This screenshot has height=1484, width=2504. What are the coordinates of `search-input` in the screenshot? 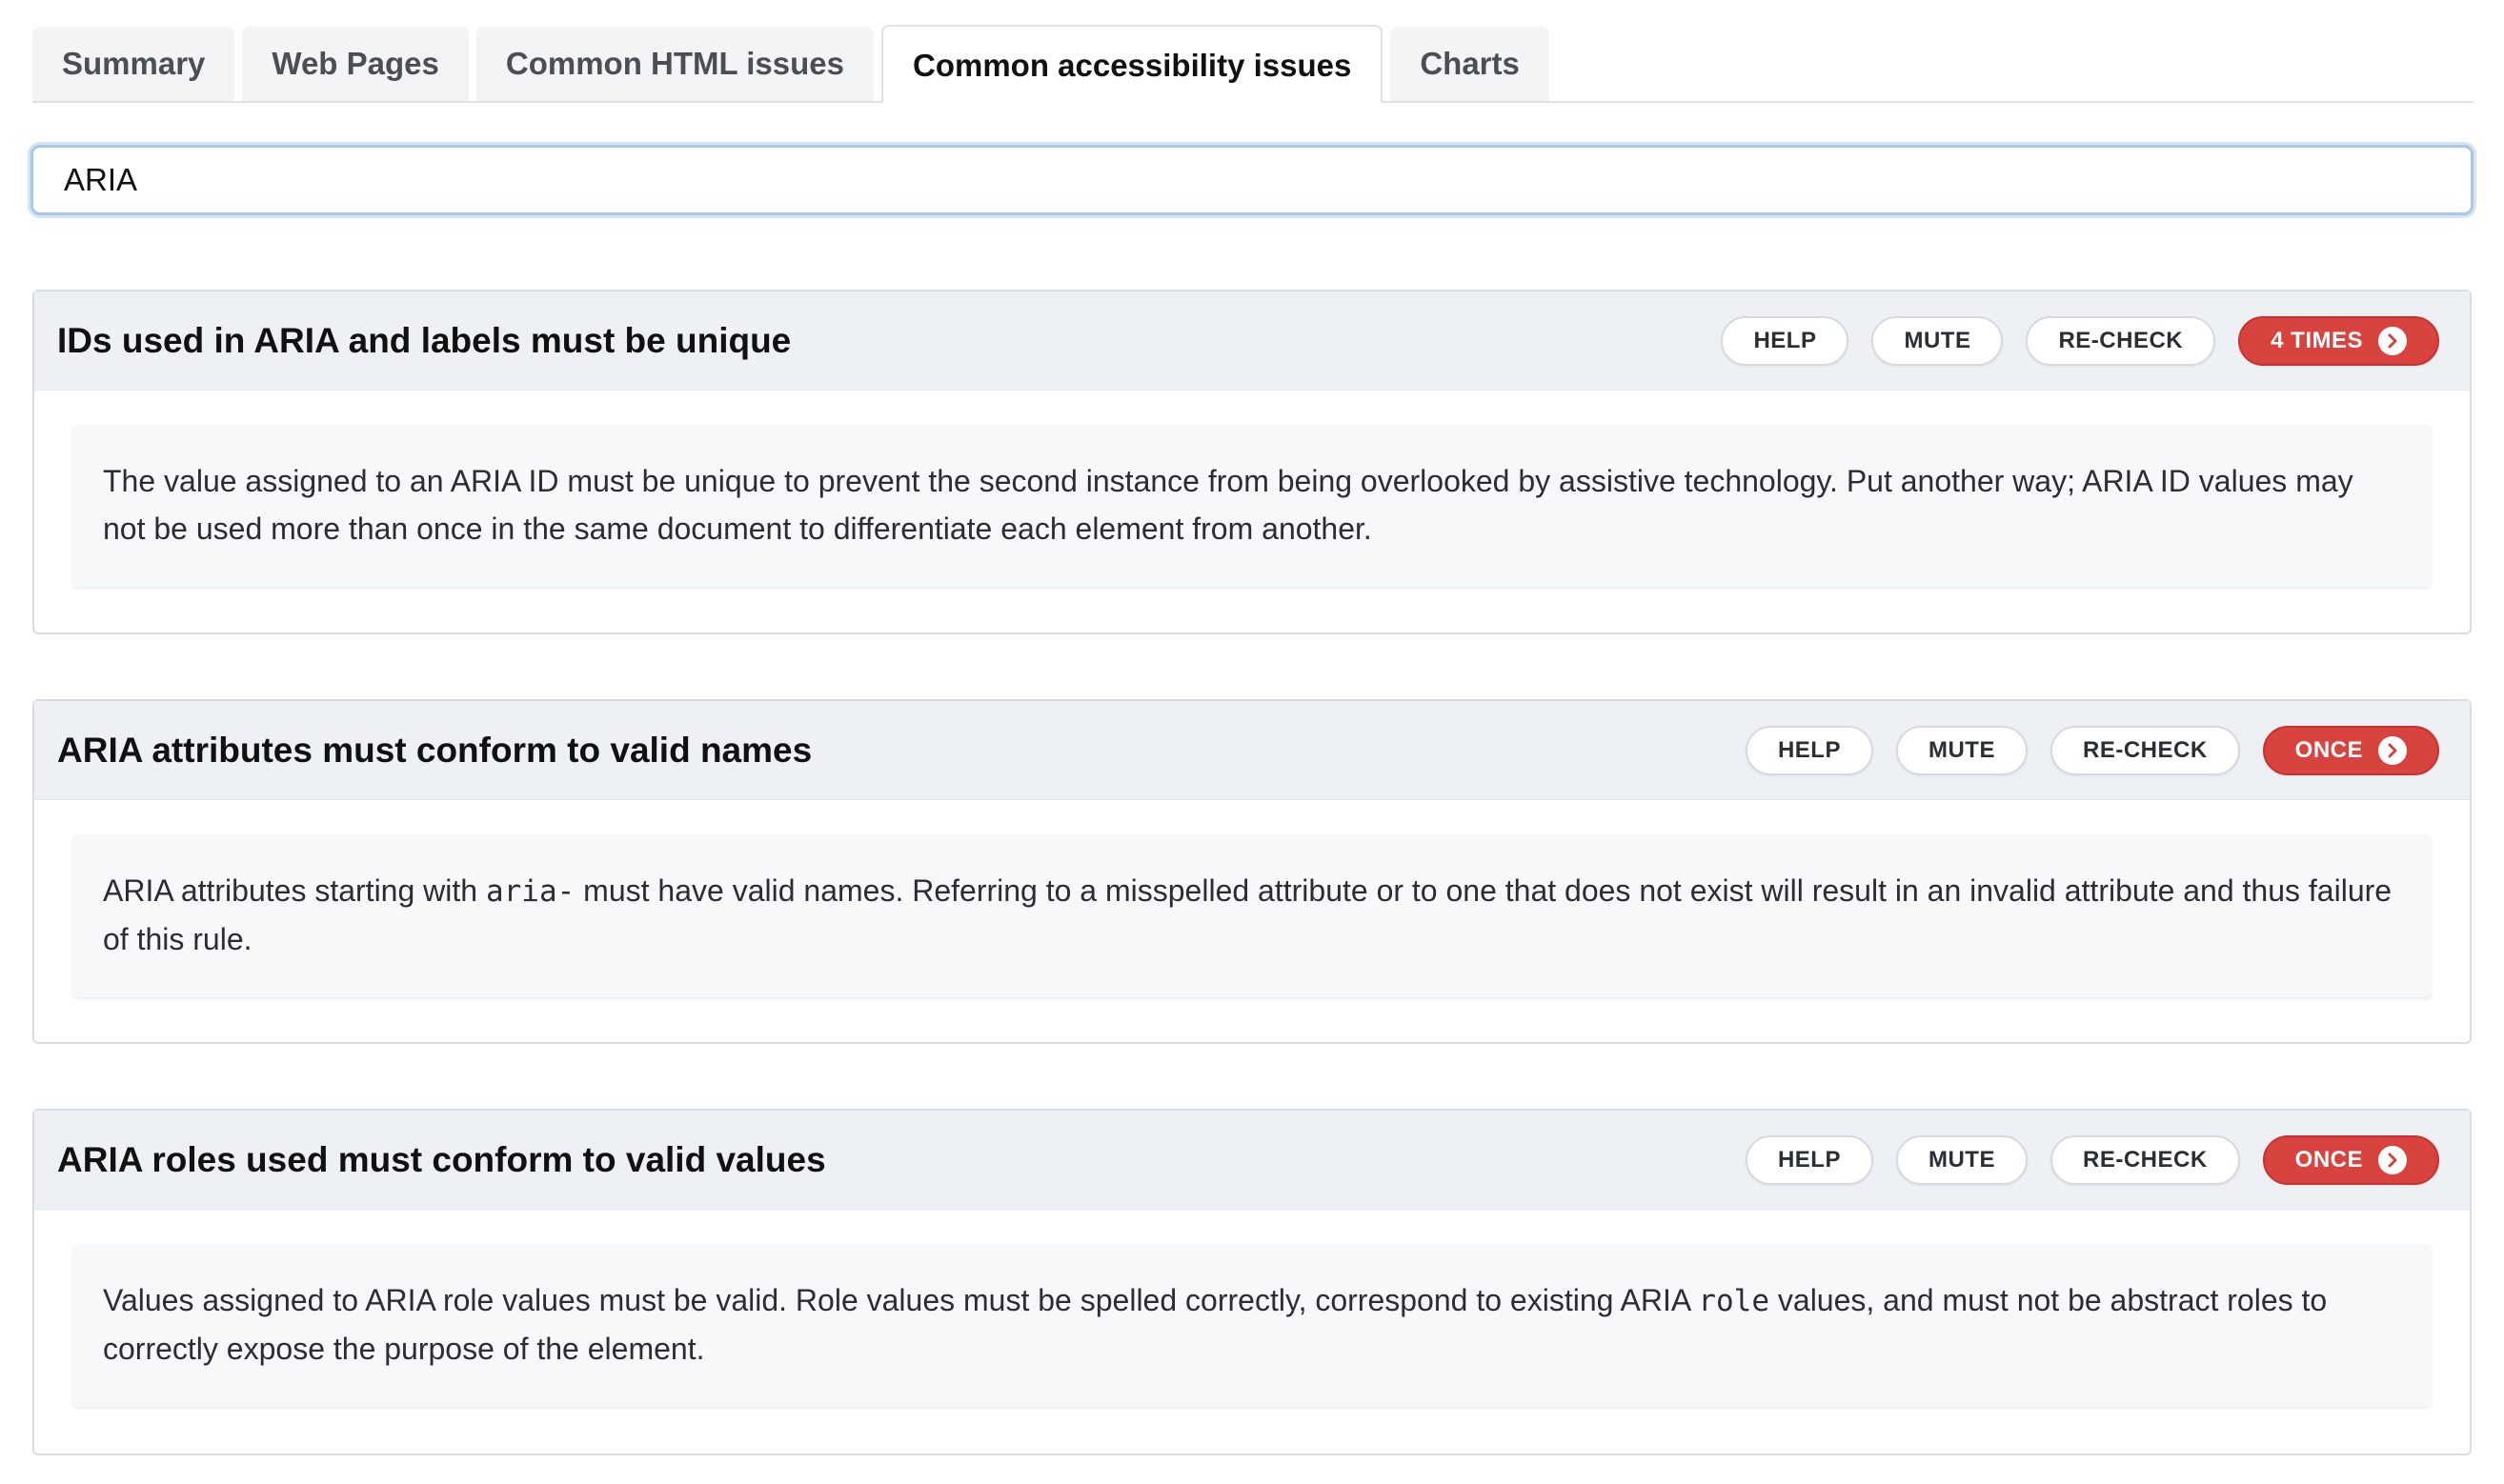 It's located at (1252, 180).